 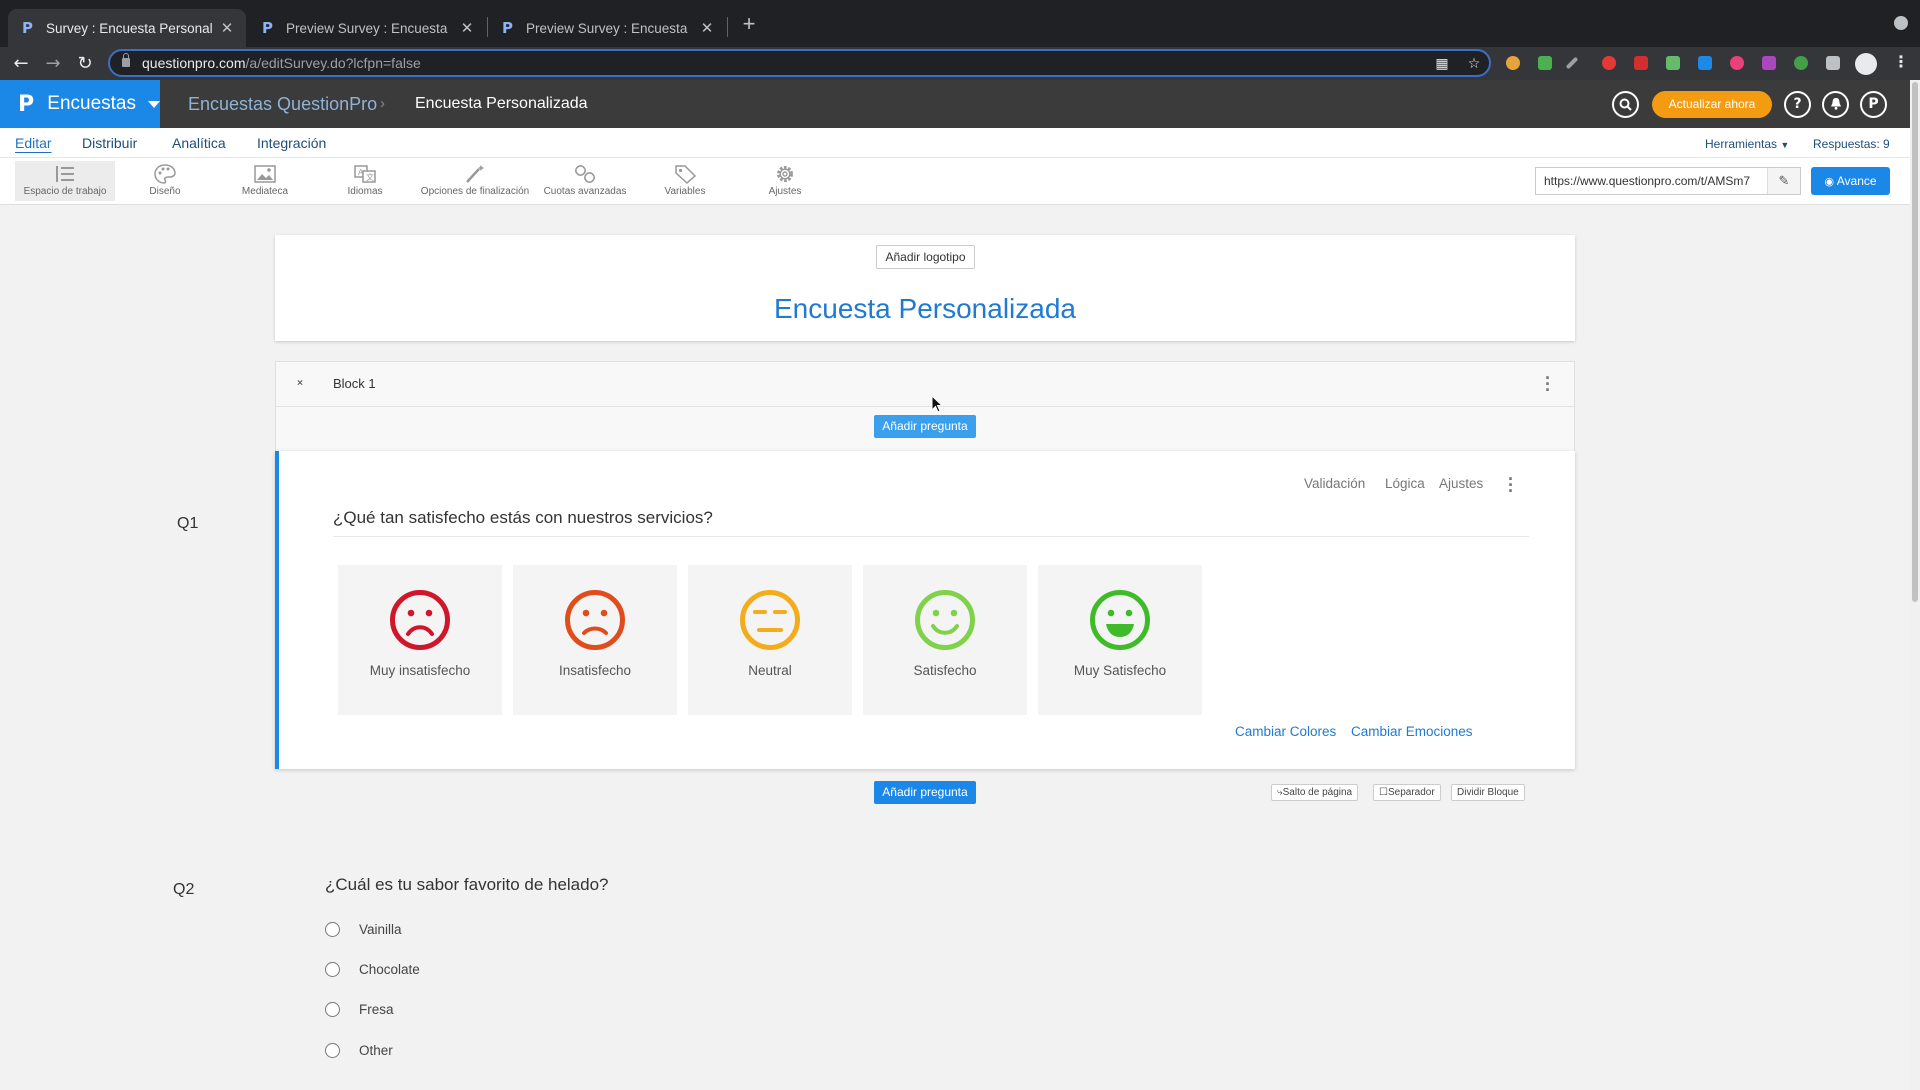 What do you see at coordinates (199, 143) in the screenshot?
I see `menu-analitica: Analítica` at bounding box center [199, 143].